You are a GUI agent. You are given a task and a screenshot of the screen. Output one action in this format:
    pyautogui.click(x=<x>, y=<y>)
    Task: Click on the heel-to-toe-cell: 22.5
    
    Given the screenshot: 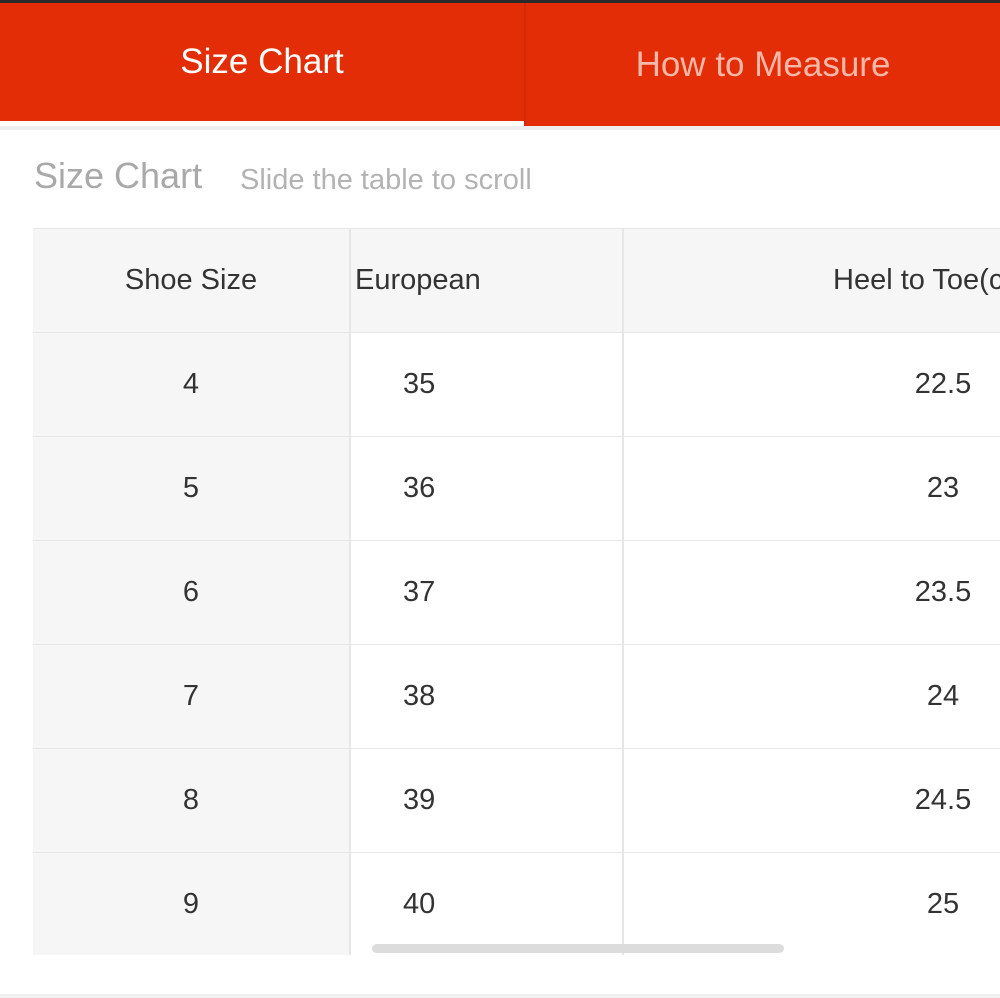 What is the action you would take?
    pyautogui.click(x=811, y=384)
    